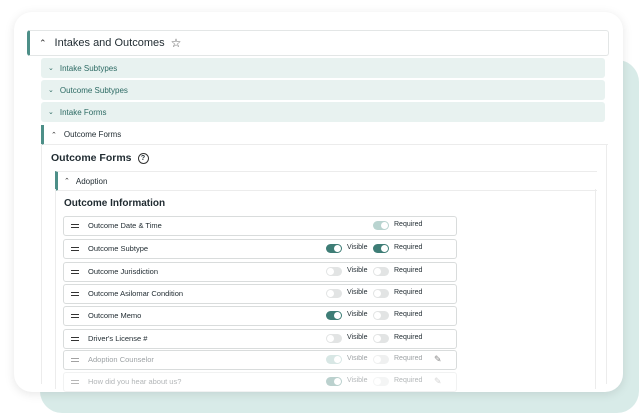  I want to click on outcome-forms-panel: ⌃ Outcome Forms, so click(324, 135).